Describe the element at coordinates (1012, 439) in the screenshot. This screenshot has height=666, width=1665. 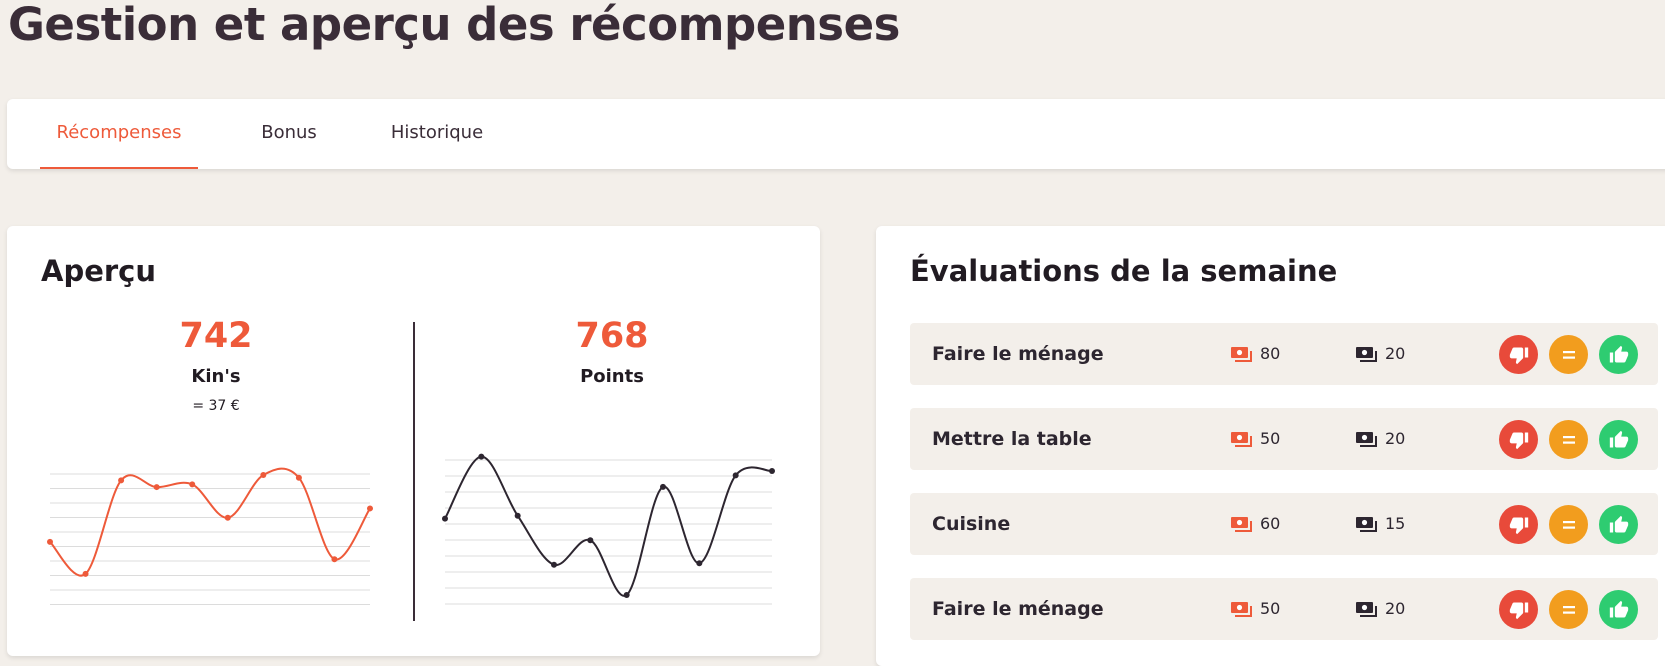
I see `task-label: Mettre la table` at that location.